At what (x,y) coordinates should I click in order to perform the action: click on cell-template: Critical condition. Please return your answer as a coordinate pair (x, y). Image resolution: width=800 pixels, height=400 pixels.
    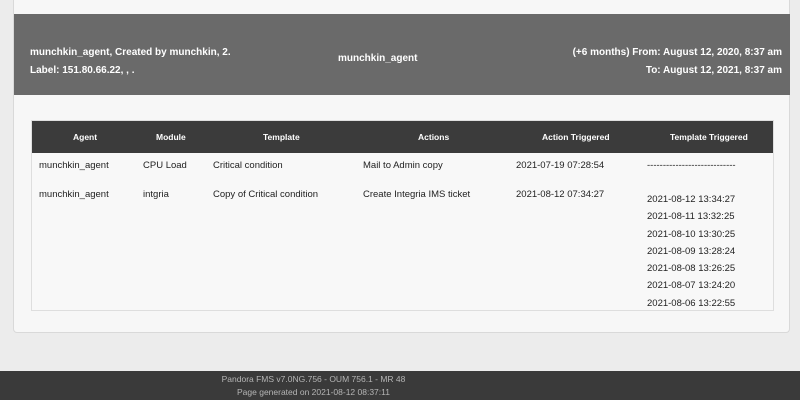
    Looking at the image, I should click on (248, 165).